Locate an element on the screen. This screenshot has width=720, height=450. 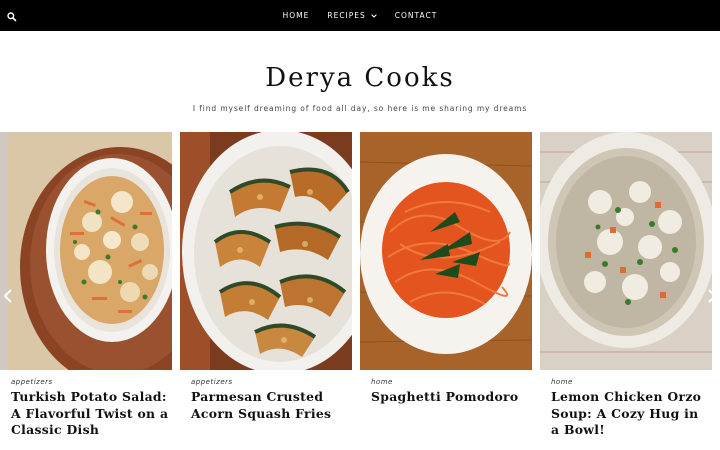
nav-home-label: HOME is located at coordinates (296, 15).